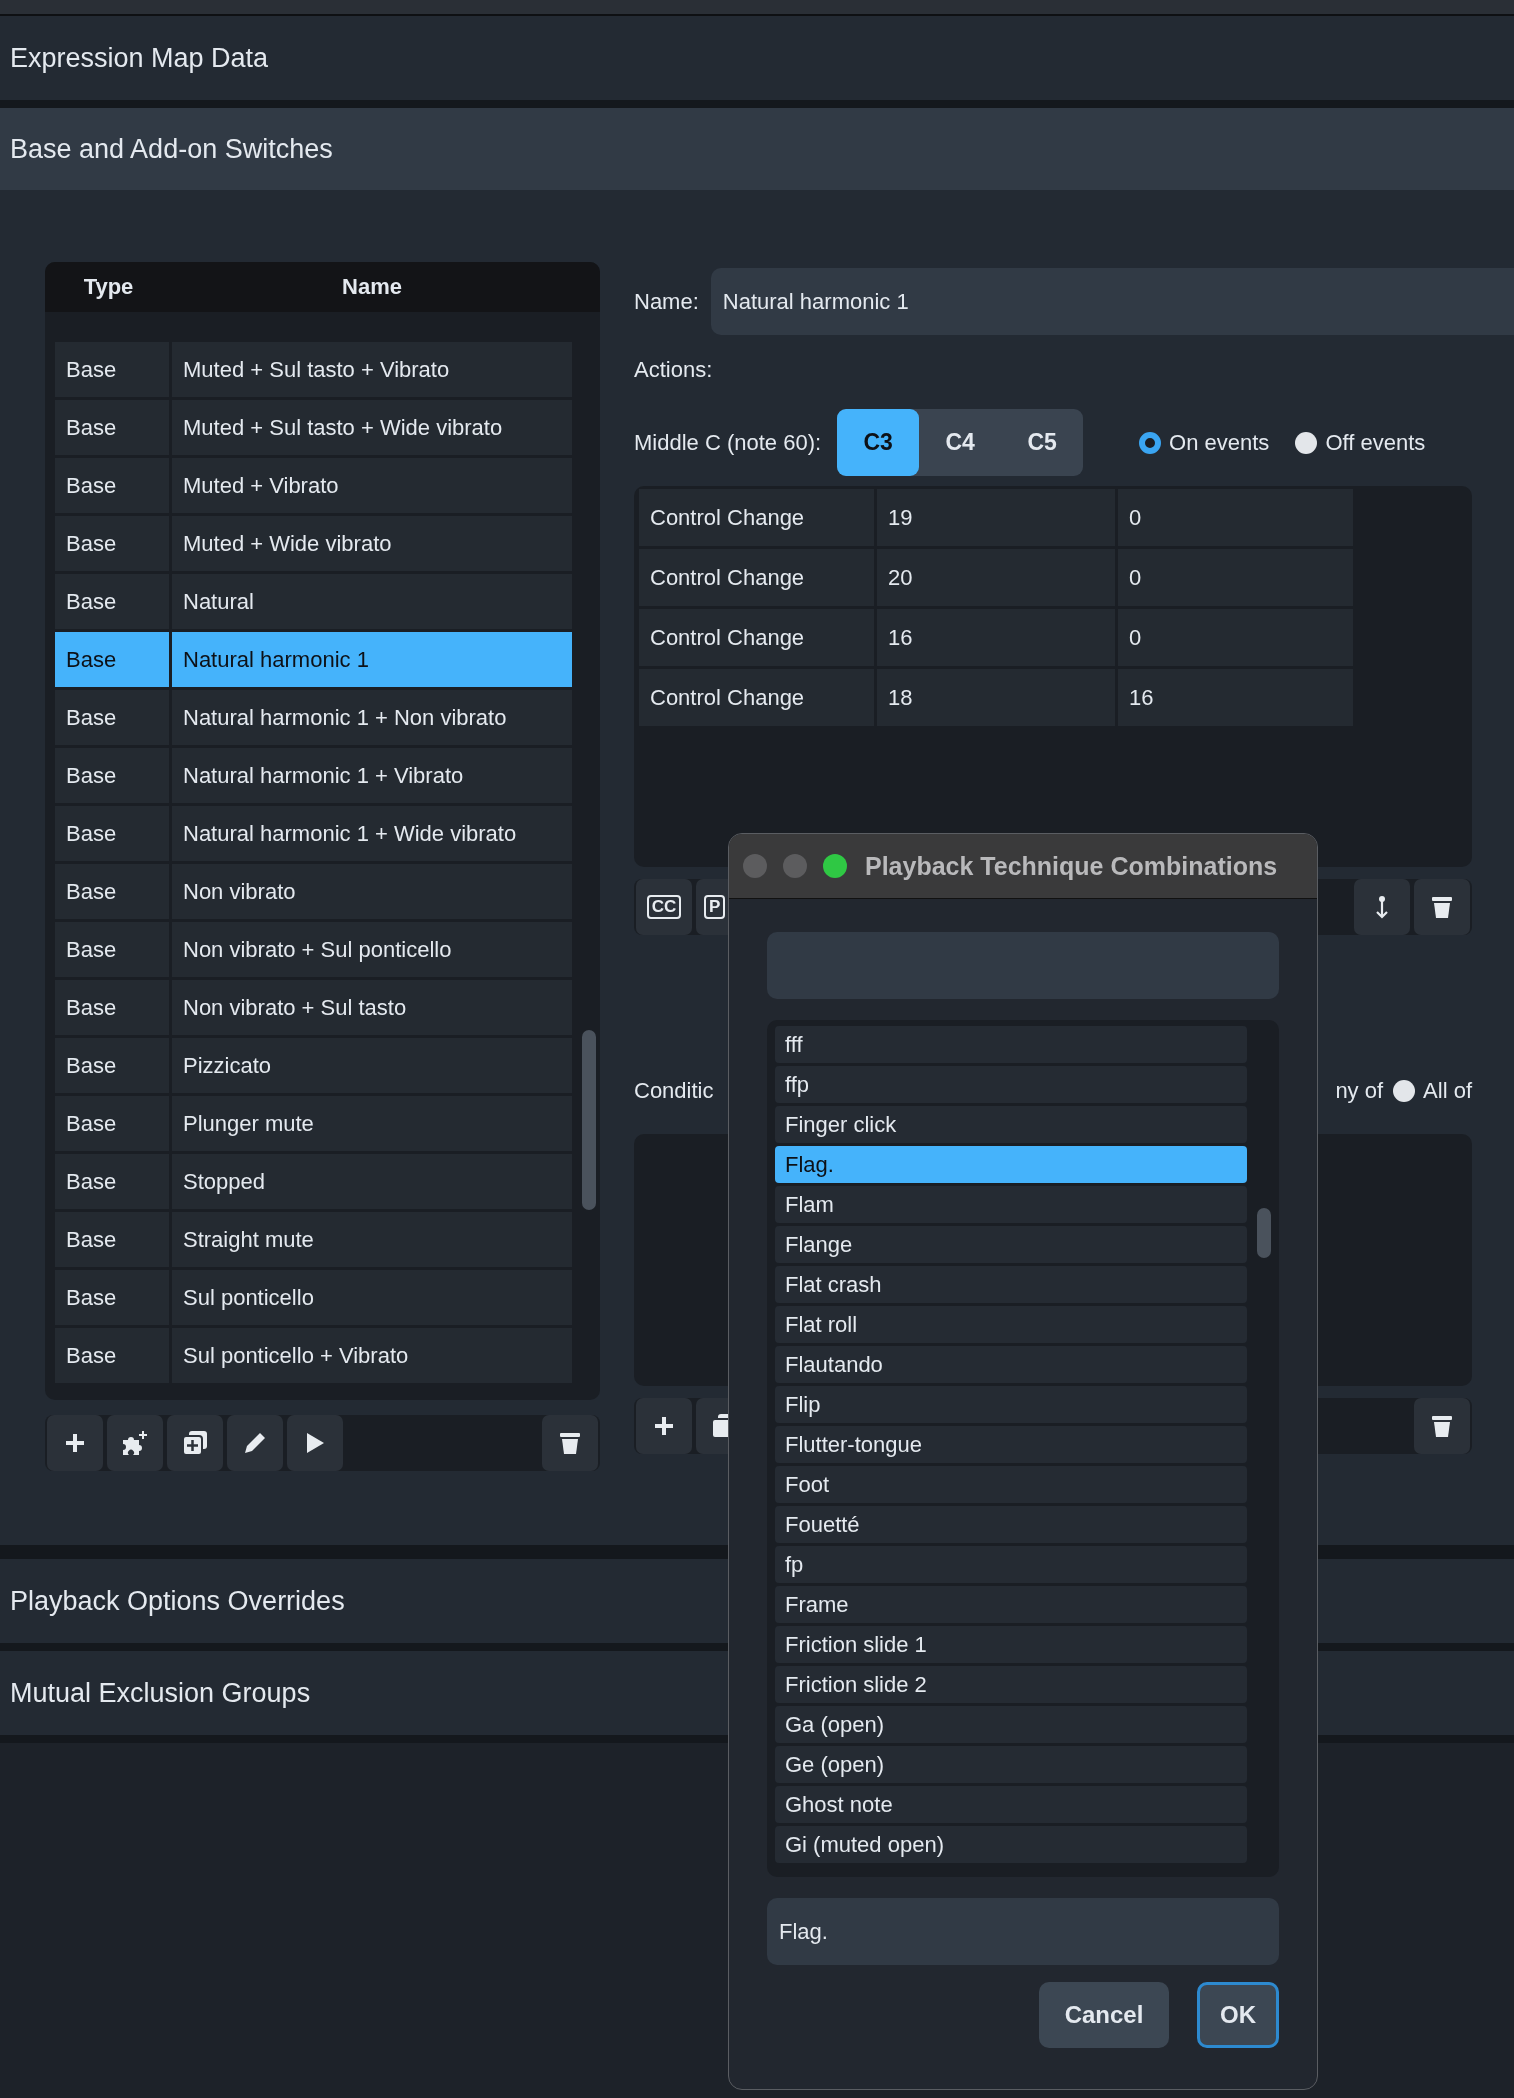 The width and height of the screenshot is (1514, 2098). I want to click on table-cell: Pizzicato, so click(372, 1065).